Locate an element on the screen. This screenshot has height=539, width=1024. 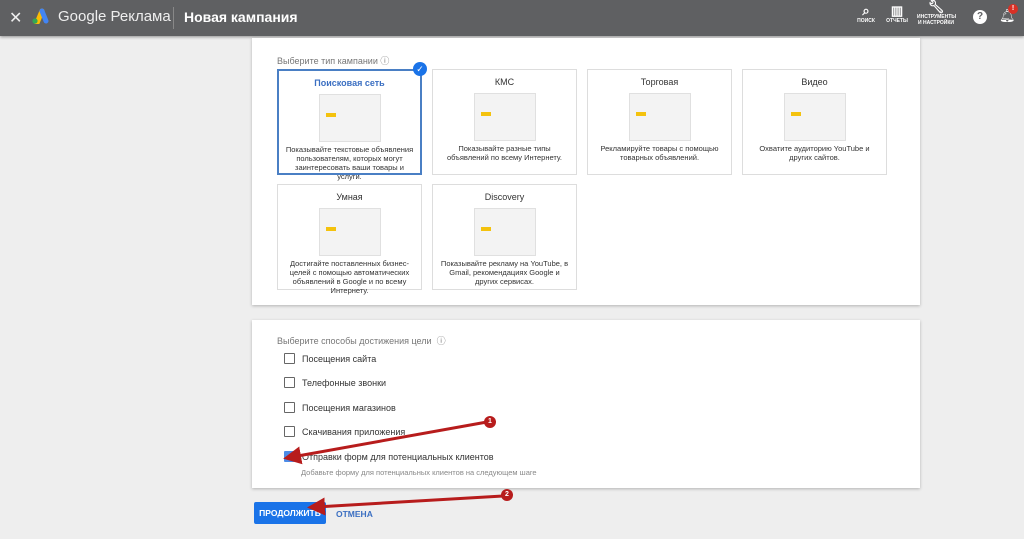
annotation-arrows is located at coordinates (393, 468).